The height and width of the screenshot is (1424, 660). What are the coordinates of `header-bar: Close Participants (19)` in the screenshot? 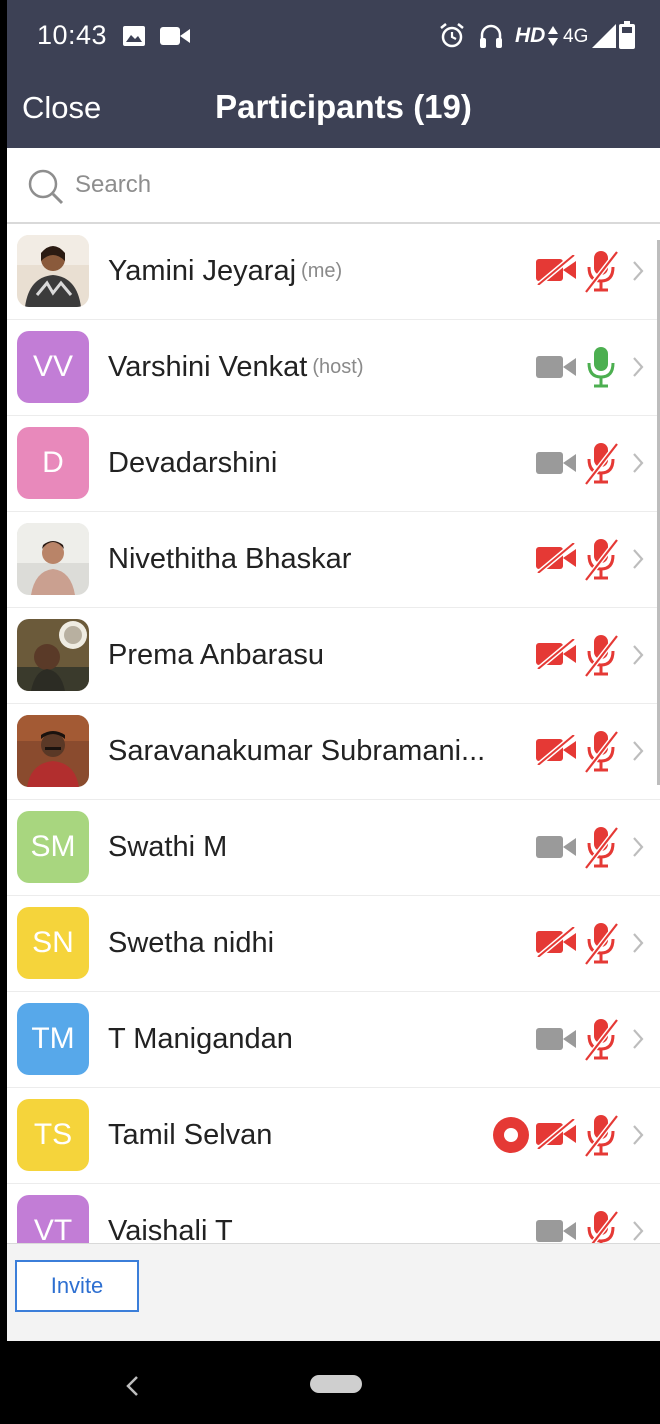 It's located at (333, 110).